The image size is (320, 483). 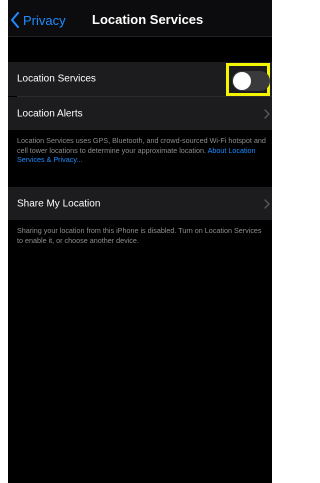 I want to click on location-alerts-row: Location Alerts, so click(x=140, y=113).